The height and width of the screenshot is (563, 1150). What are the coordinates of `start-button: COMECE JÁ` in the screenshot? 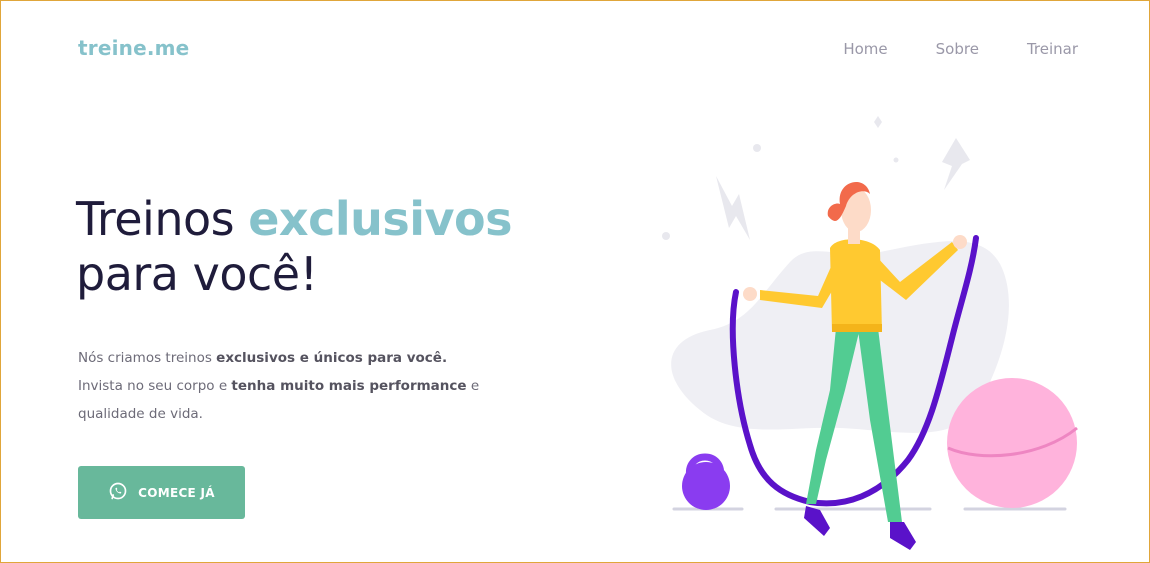 It's located at (161, 492).